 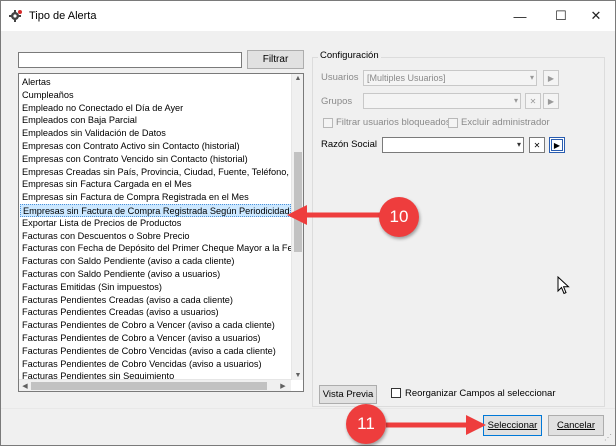 I want to click on maximize-icon: ☐, so click(x=561, y=15).